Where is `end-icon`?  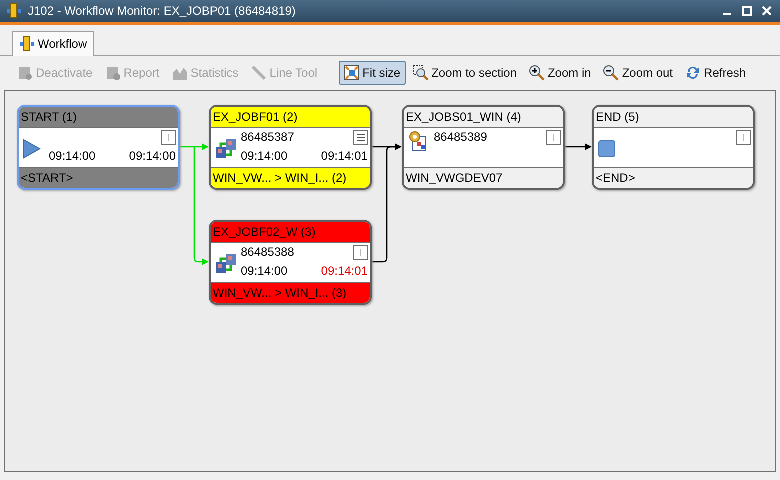 end-icon is located at coordinates (607, 149).